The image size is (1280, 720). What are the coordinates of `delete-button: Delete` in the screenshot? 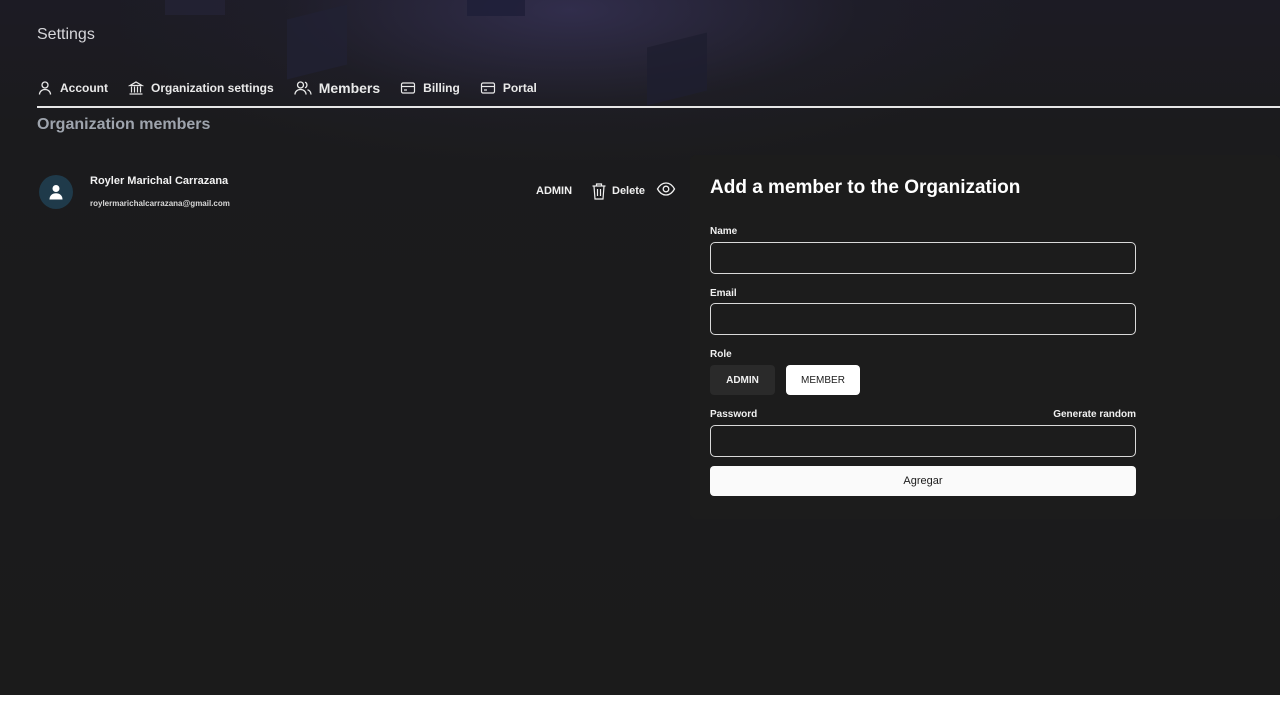 It's located at (618, 191).